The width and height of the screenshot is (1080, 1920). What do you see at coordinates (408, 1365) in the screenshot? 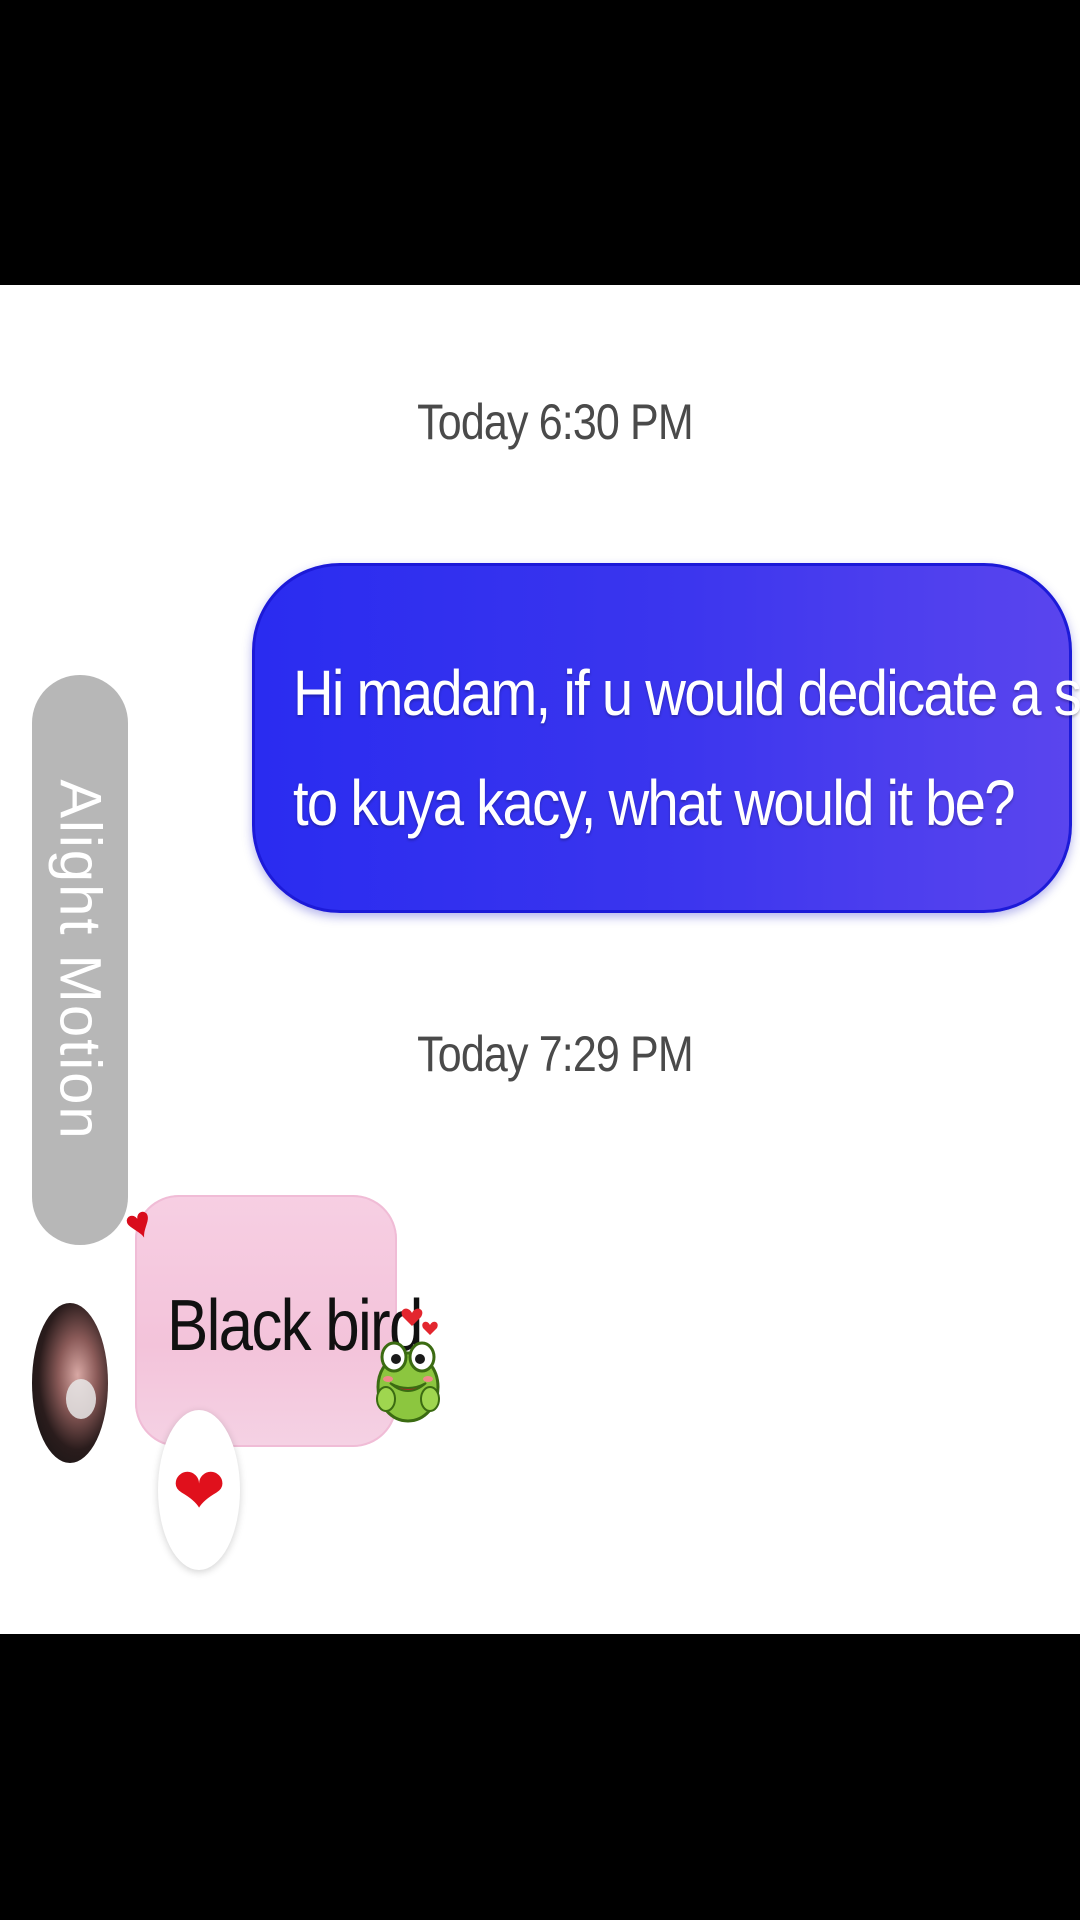
I see `frog-sticker-icon` at bounding box center [408, 1365].